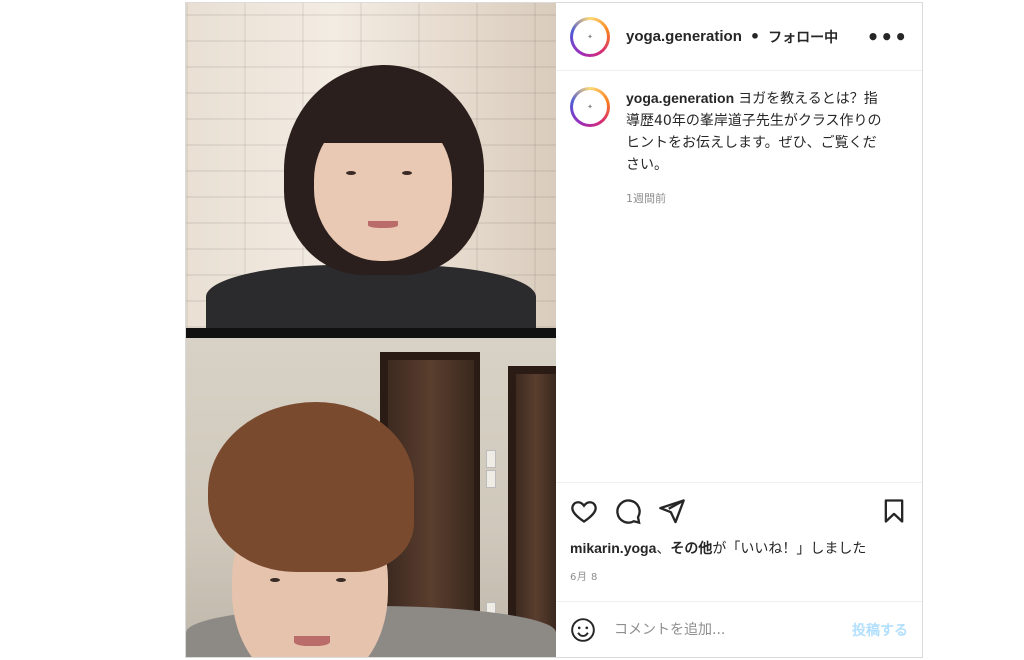 This screenshot has width=1024, height=660. What do you see at coordinates (894, 511) in the screenshot?
I see `bookmark-icon` at bounding box center [894, 511].